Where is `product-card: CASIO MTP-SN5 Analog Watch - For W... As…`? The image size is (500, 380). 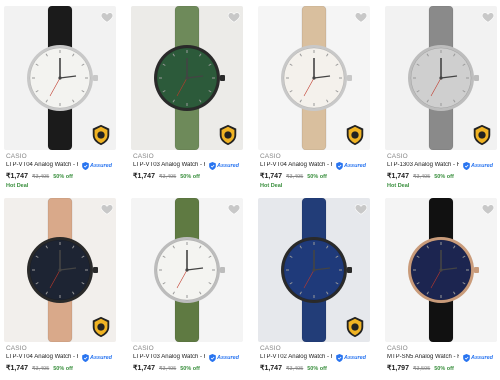 product-card: CASIO MTP-SN5 Analog Watch - For W... As… is located at coordinates (441, 287).